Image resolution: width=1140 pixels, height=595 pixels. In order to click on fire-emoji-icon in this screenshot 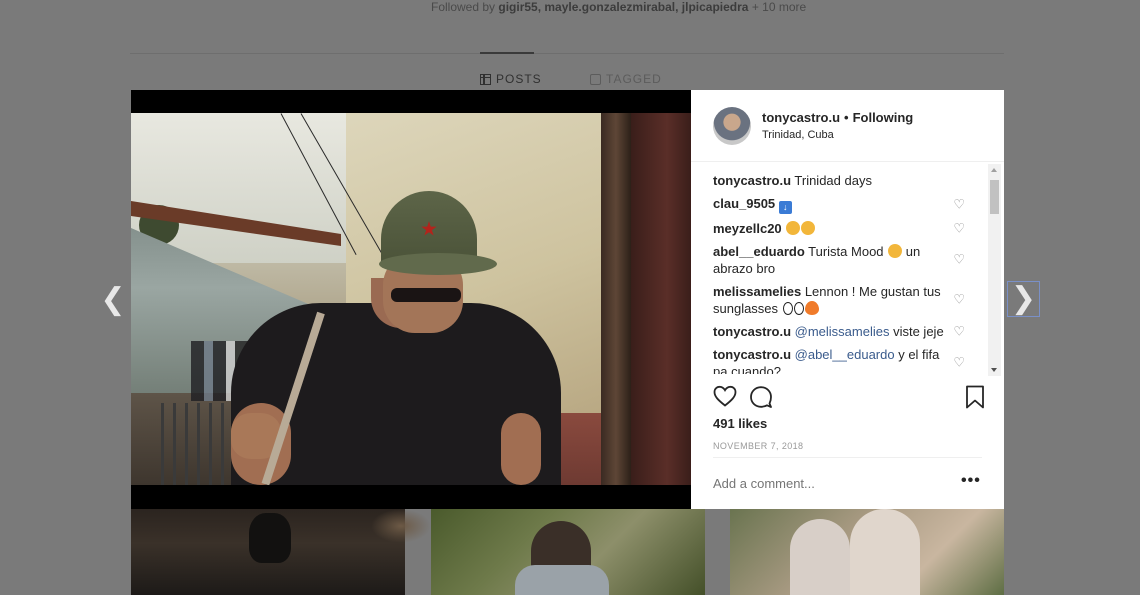, I will do `click(811, 308)`.